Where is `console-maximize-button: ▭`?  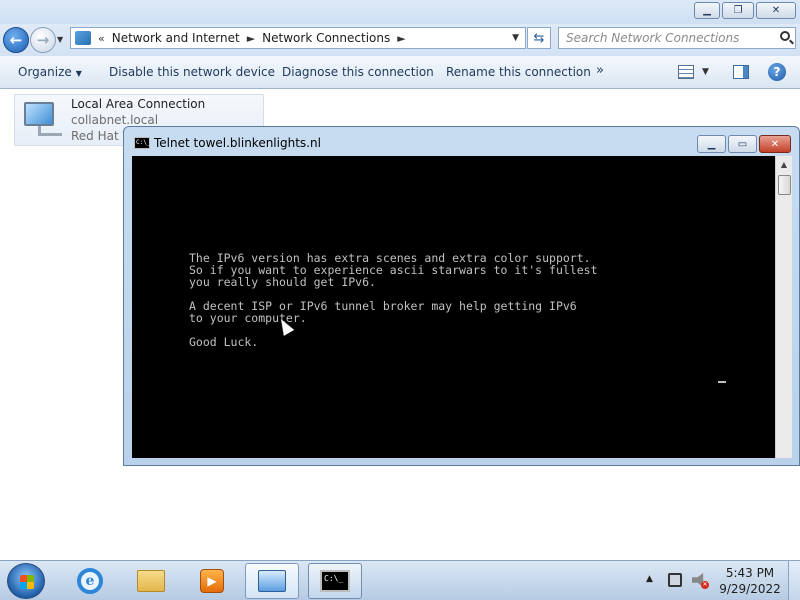
console-maximize-button: ▭ is located at coordinates (742, 144).